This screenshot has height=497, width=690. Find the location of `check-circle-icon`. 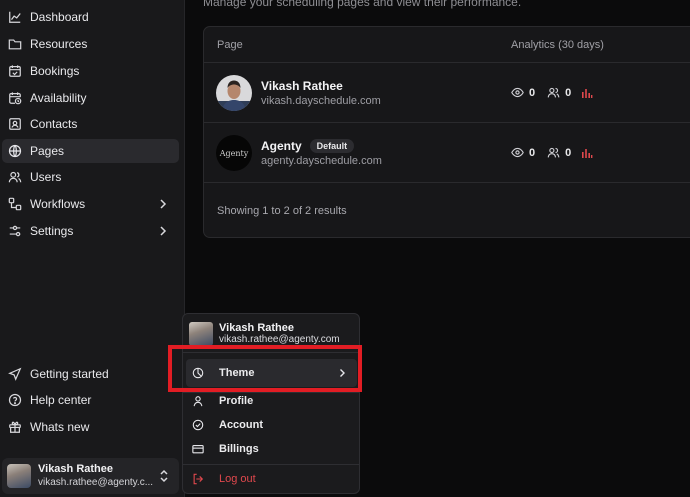

check-circle-icon is located at coordinates (198, 425).